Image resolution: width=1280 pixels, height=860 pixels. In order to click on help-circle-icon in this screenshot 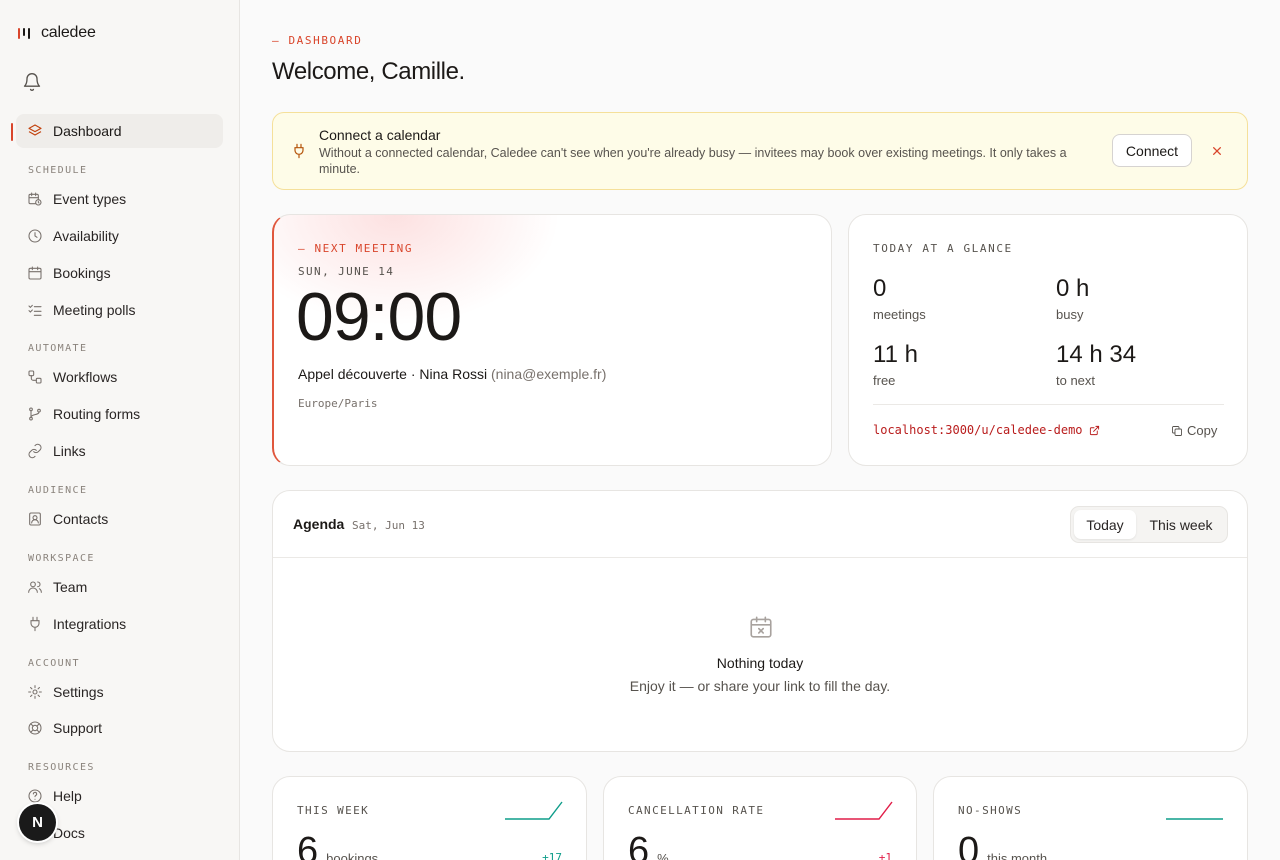, I will do `click(35, 796)`.